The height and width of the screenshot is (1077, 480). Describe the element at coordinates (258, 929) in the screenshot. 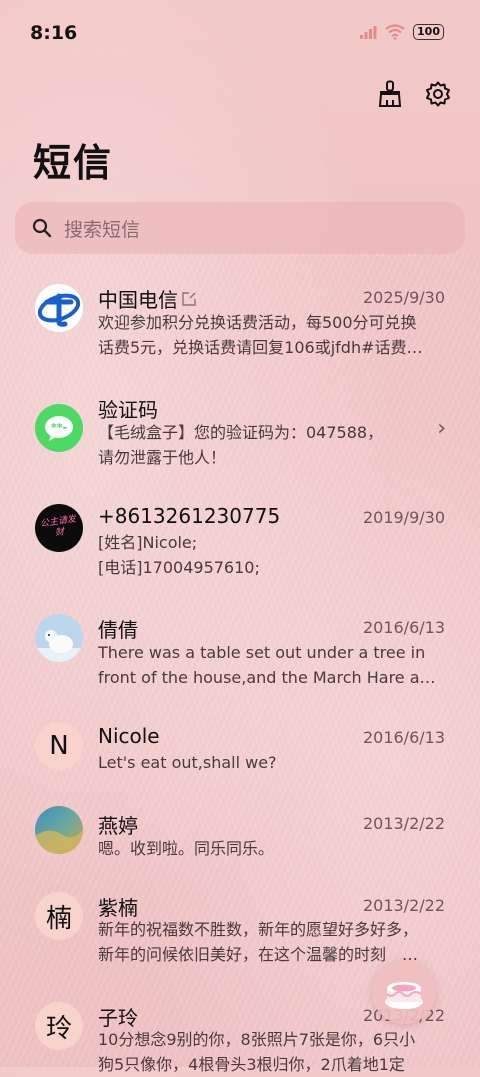

I see `message-preview-line1: 新年的祝福数不胜数，新年的愿望好多好多，` at that location.